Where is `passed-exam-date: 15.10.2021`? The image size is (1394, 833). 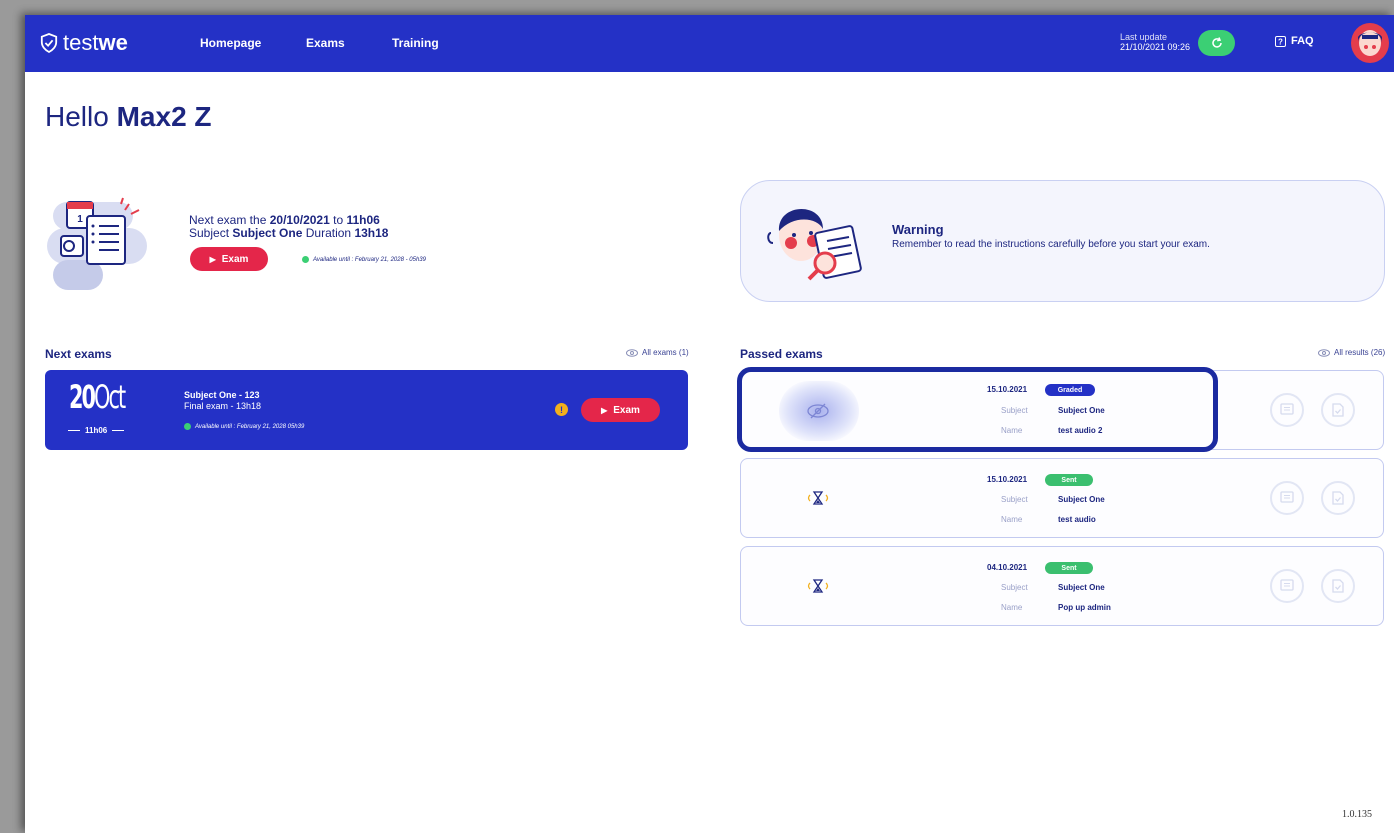 passed-exam-date: 15.10.2021 is located at coordinates (1007, 479).